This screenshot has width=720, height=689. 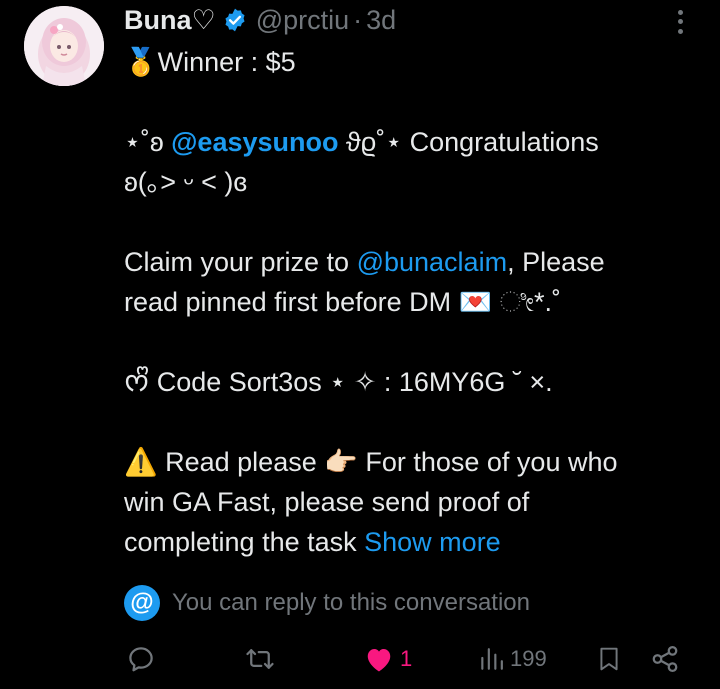 What do you see at coordinates (371, 462) in the screenshot?
I see `read-line: ⚠️ Read please 👉🏻 For those of you who` at bounding box center [371, 462].